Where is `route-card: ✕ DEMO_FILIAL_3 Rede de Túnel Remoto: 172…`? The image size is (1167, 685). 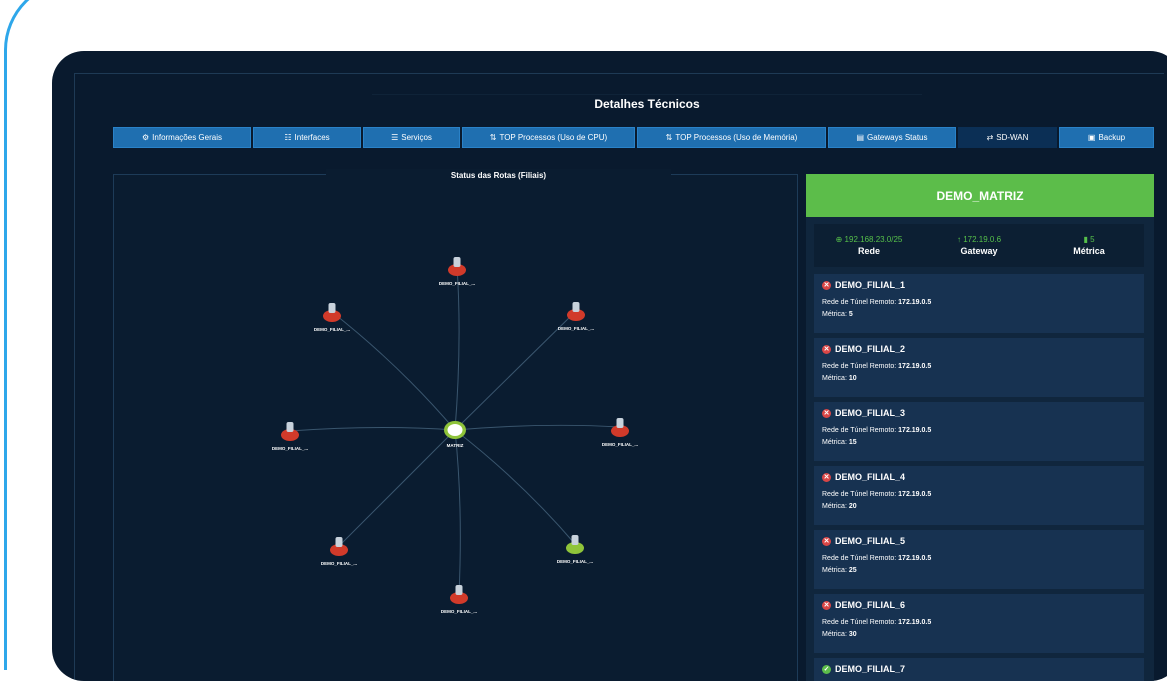 route-card: ✕ DEMO_FILIAL_3 Rede de Túnel Remoto: 172… is located at coordinates (979, 431).